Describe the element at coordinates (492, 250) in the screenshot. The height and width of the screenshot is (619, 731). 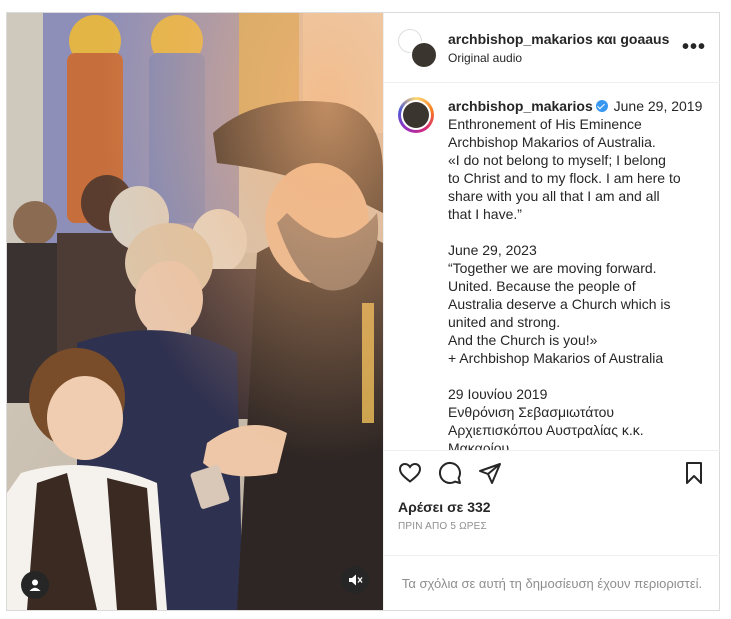
I see `caption-line: June 29, 2023` at that location.